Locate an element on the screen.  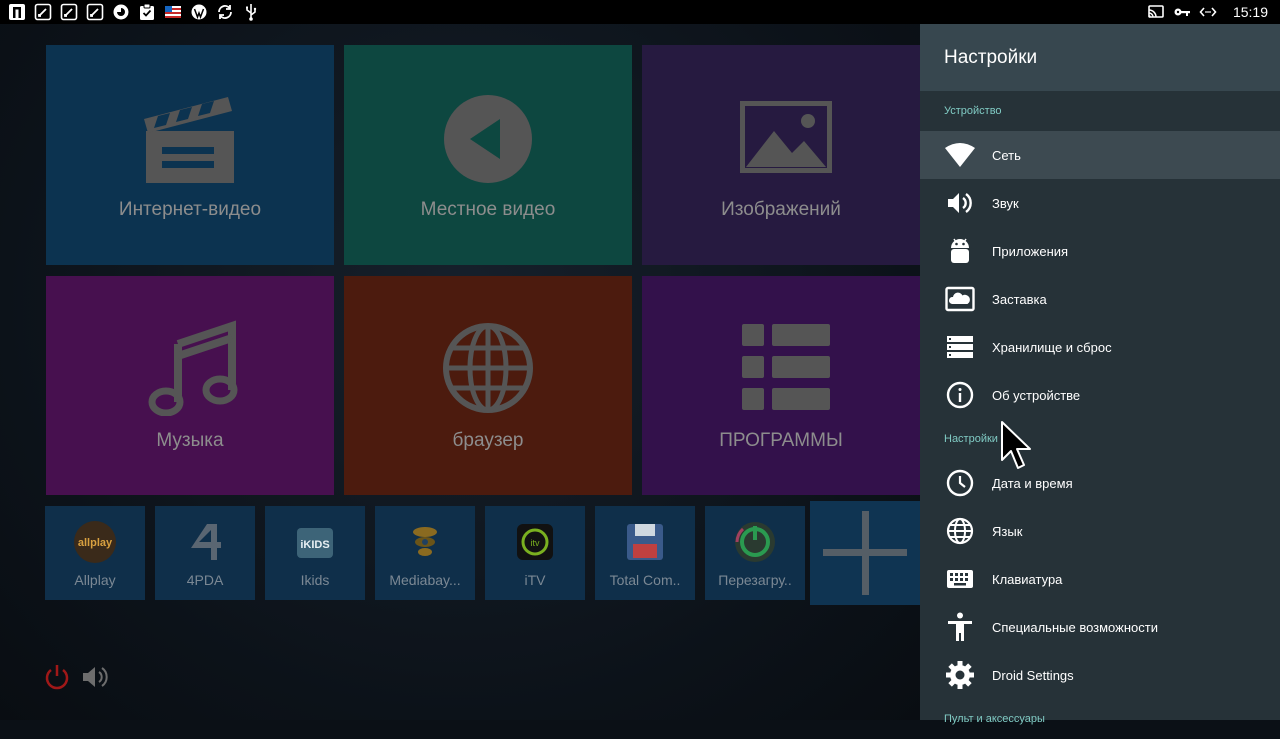
app-ikids: iKIDS Ikids is located at coordinates (315, 553).